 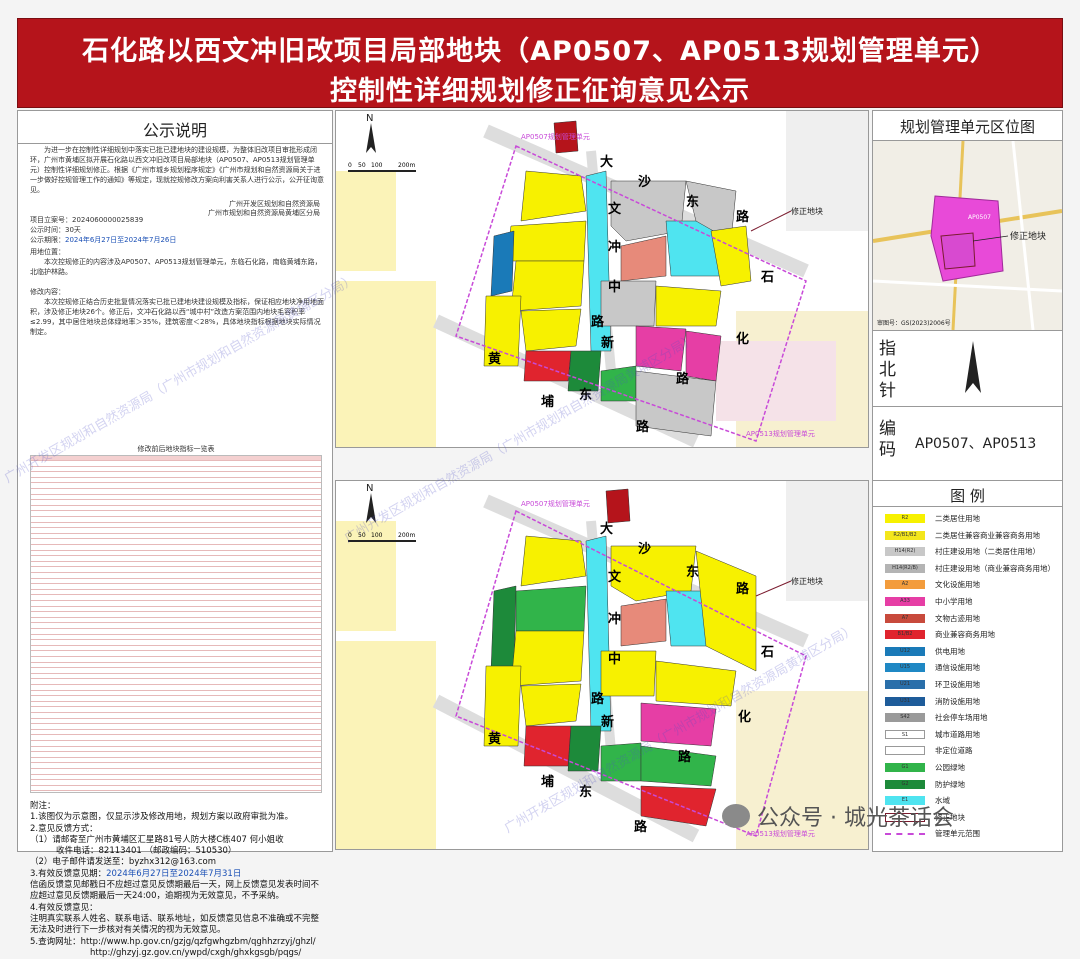 I want to click on road-lu-3: 路, so click(x=683, y=379).